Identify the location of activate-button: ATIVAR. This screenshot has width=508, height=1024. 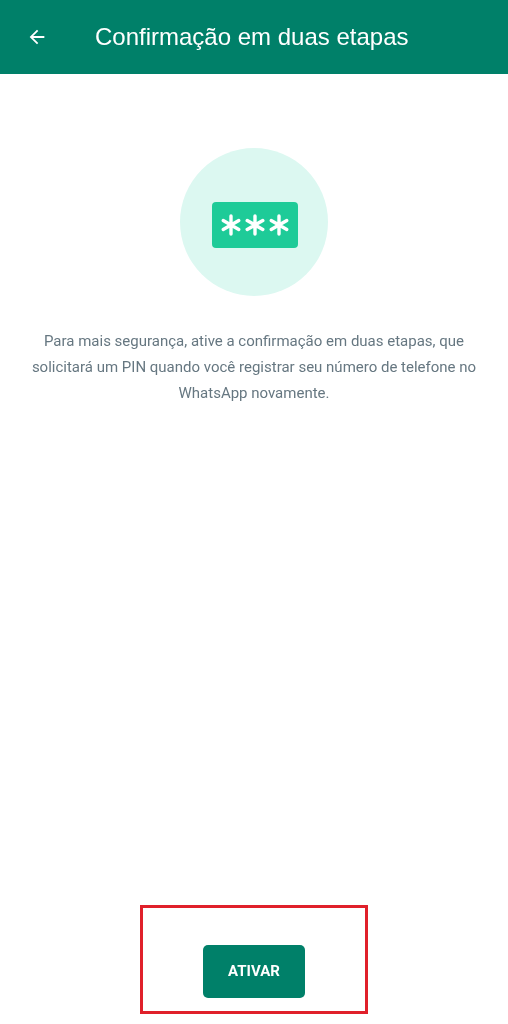
(254, 971).